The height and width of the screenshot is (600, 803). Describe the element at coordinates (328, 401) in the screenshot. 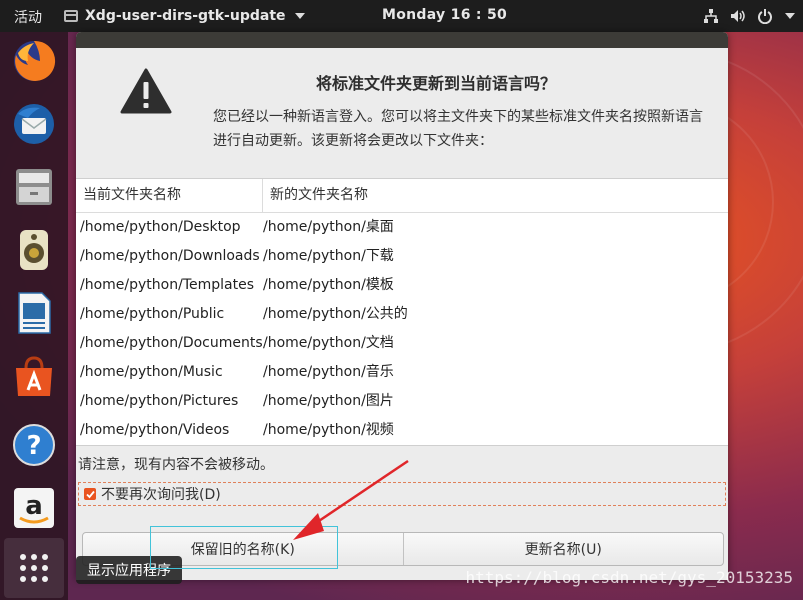

I see `new-name-cell: /home/python/图片` at that location.